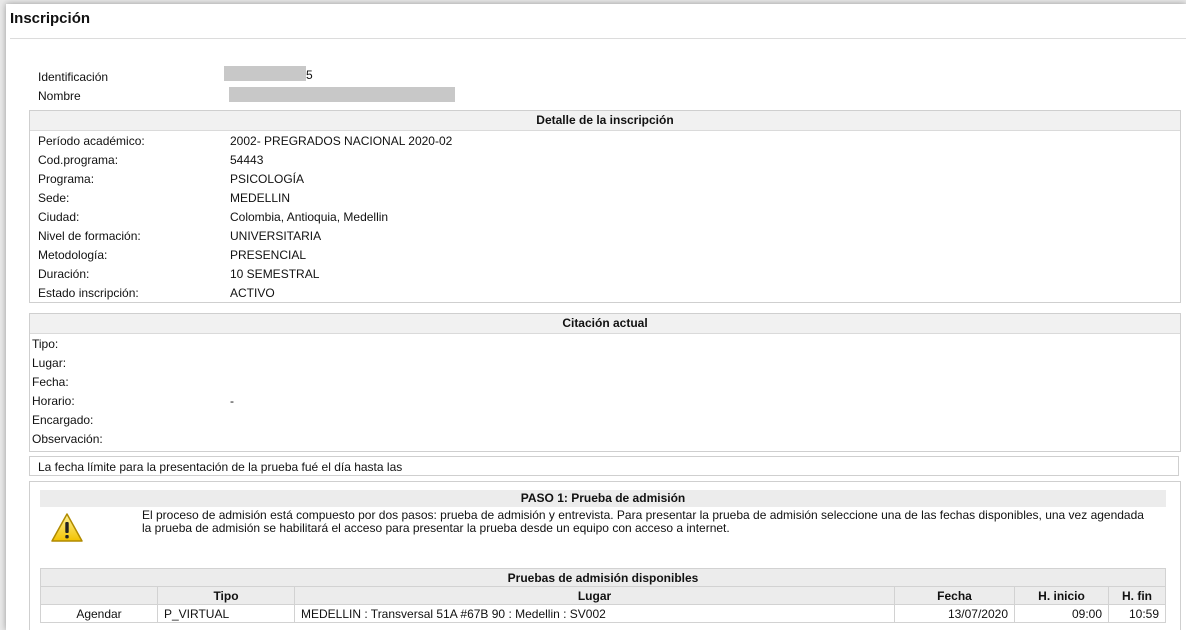 Image resolution: width=1186 pixels, height=630 pixels. I want to click on identification-label: Identificación, so click(73, 77).